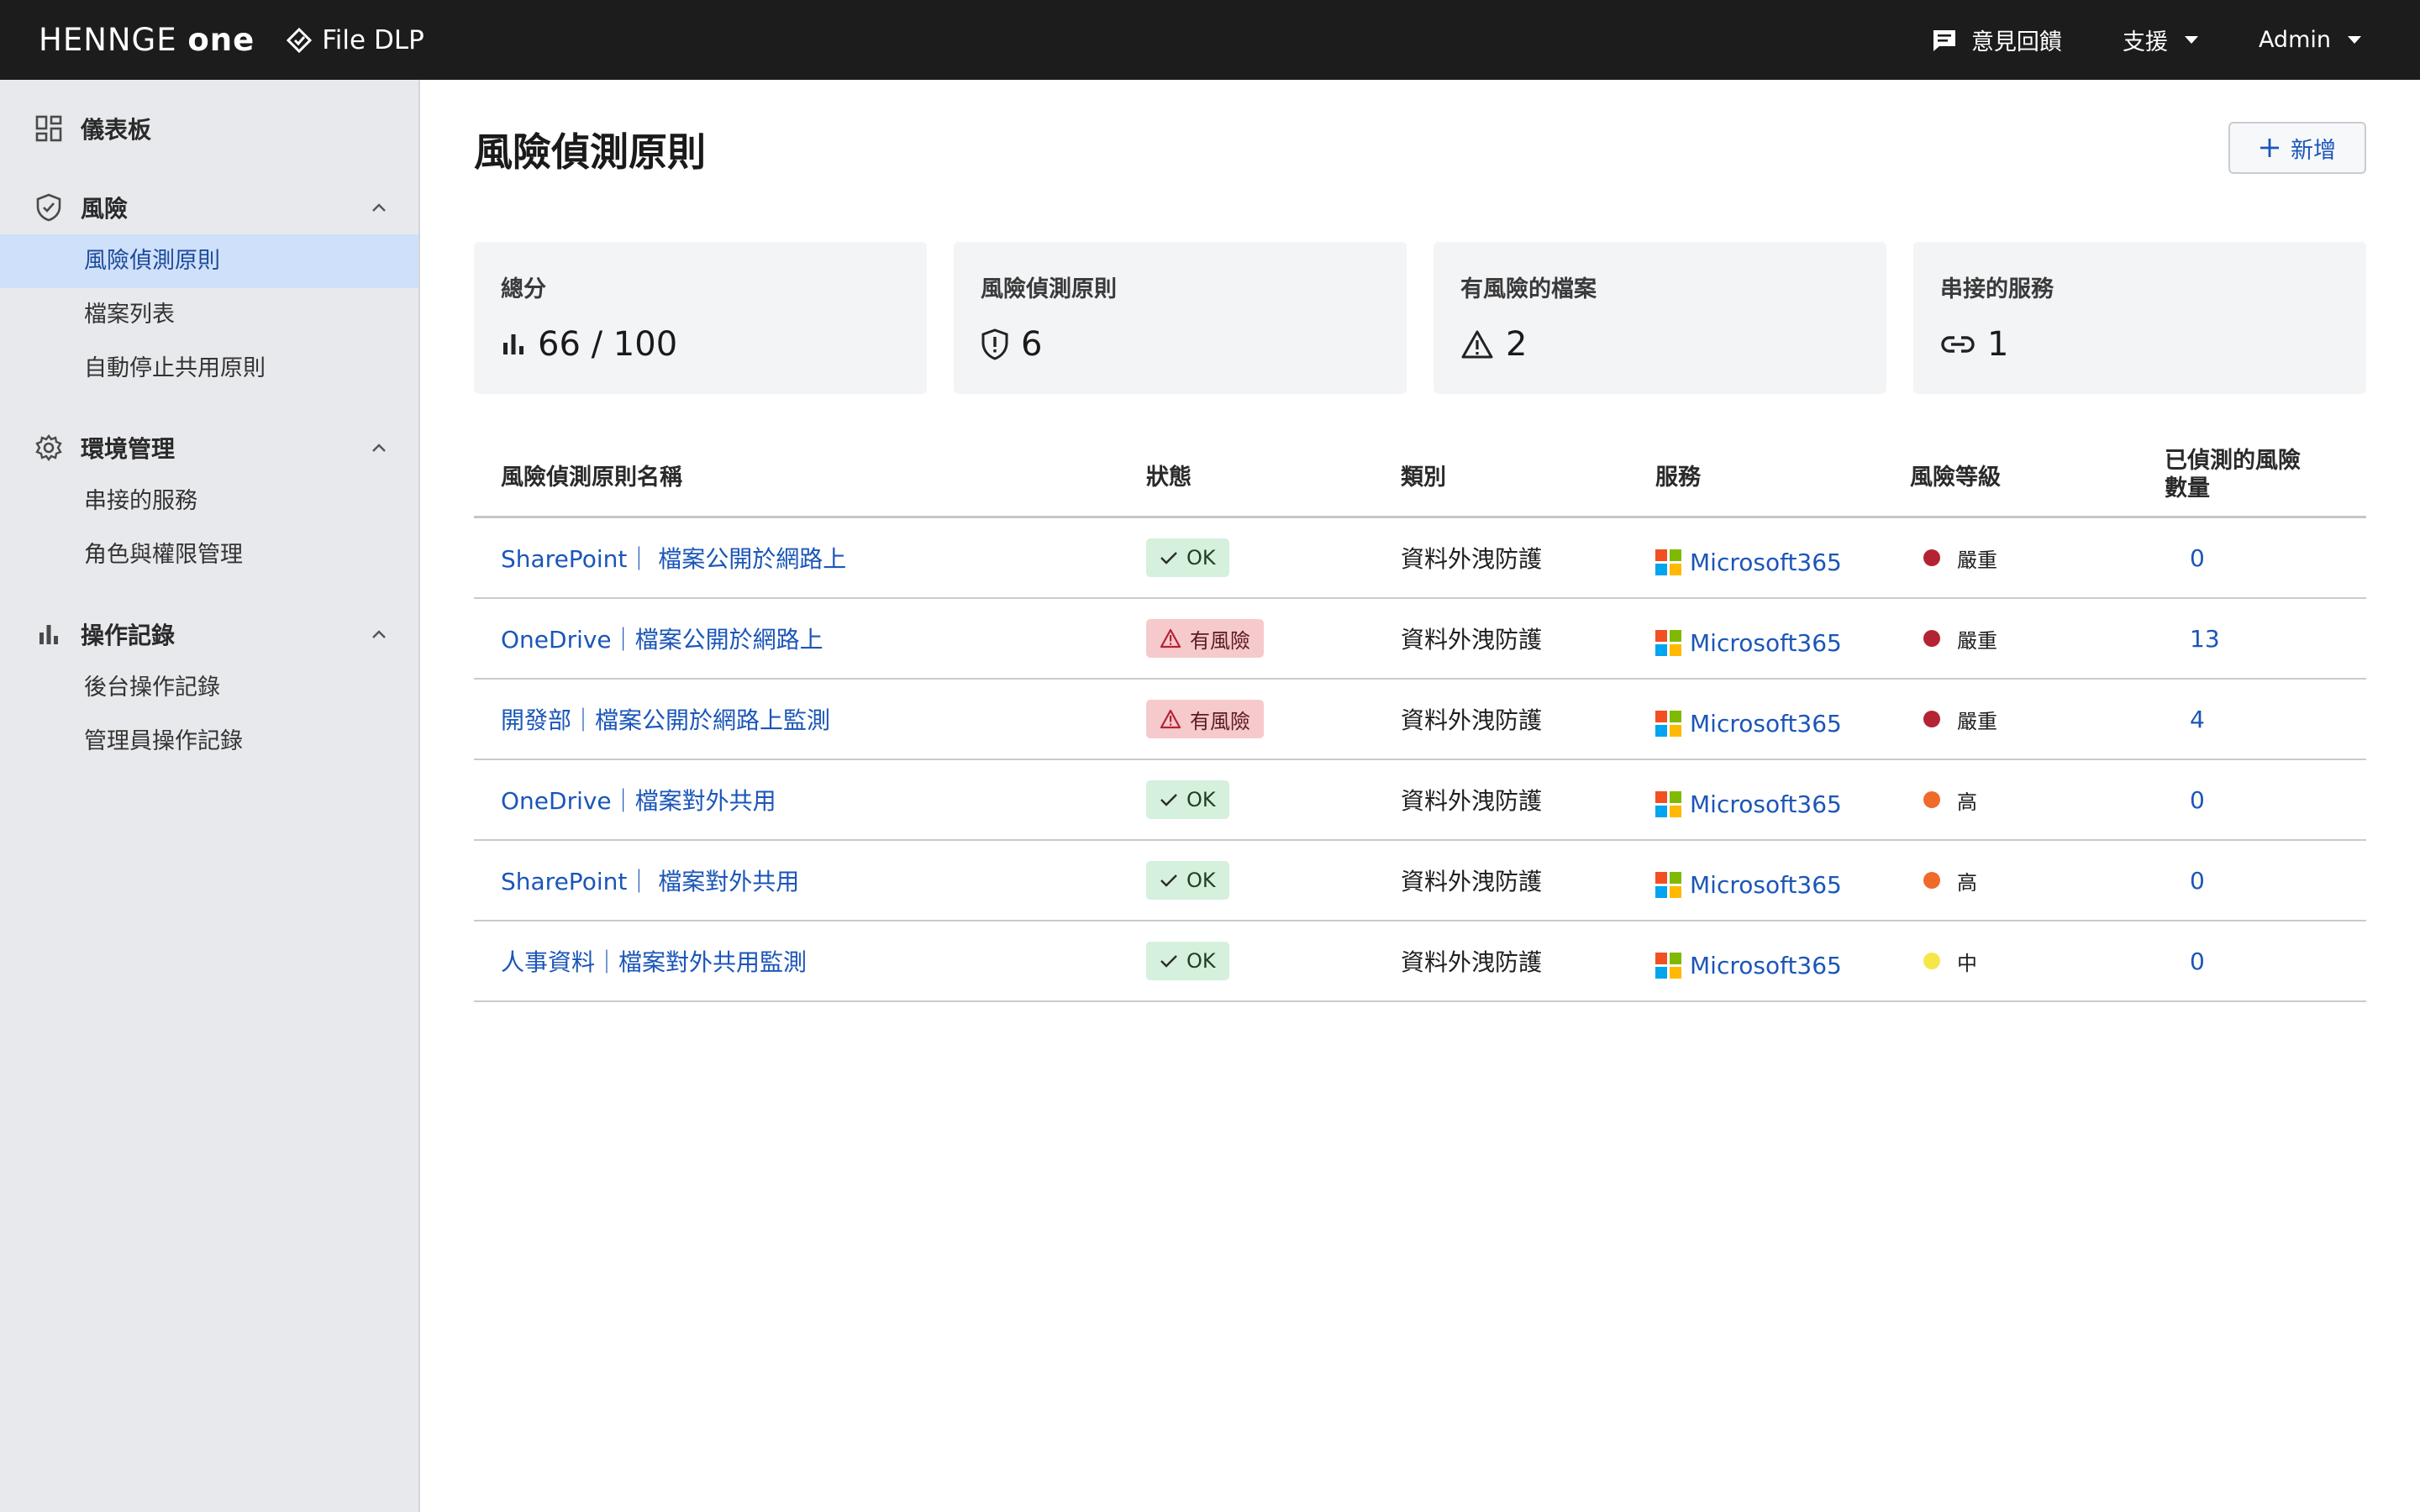  What do you see at coordinates (209, 688) in the screenshot?
I see `sidebar-item-backend-logs: 後台操作記錄` at bounding box center [209, 688].